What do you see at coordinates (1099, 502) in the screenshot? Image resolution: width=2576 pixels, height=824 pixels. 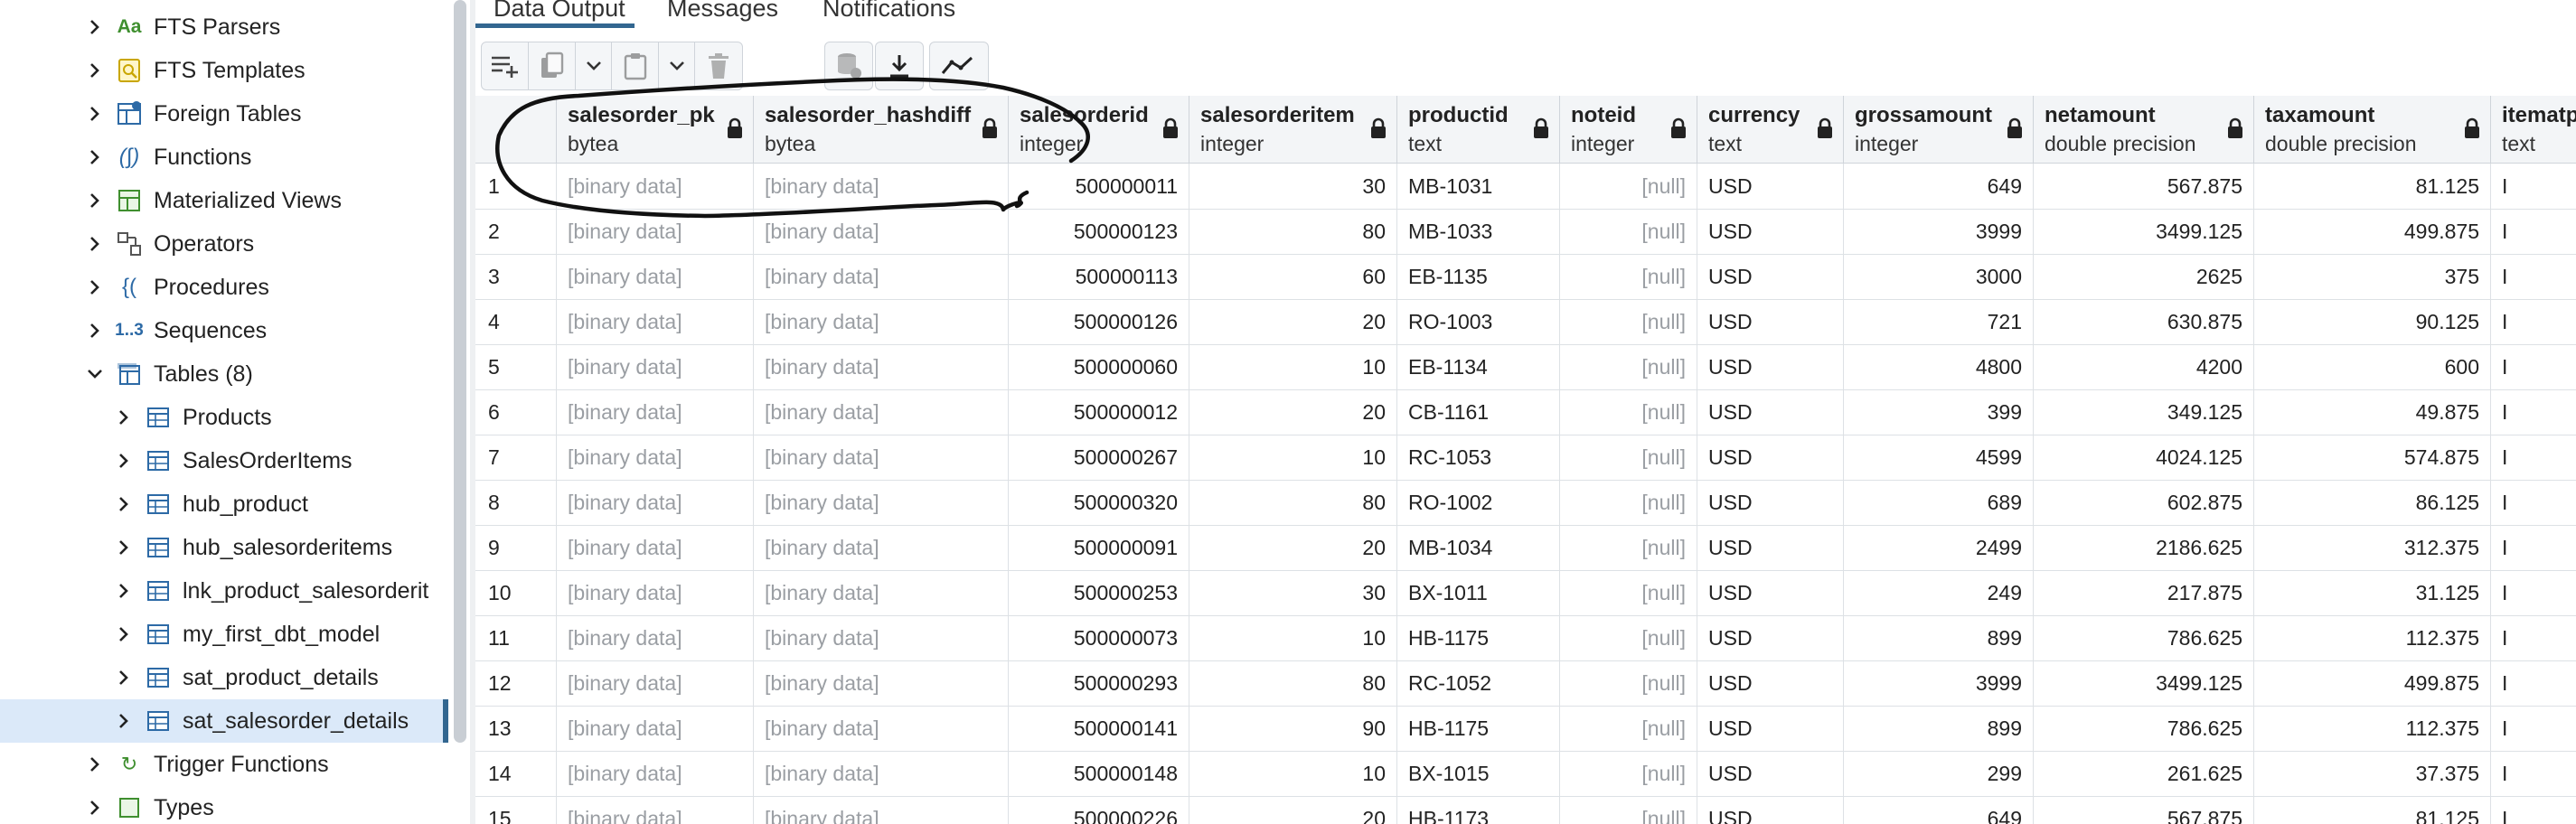 I see `table-cell: 500000320` at bounding box center [1099, 502].